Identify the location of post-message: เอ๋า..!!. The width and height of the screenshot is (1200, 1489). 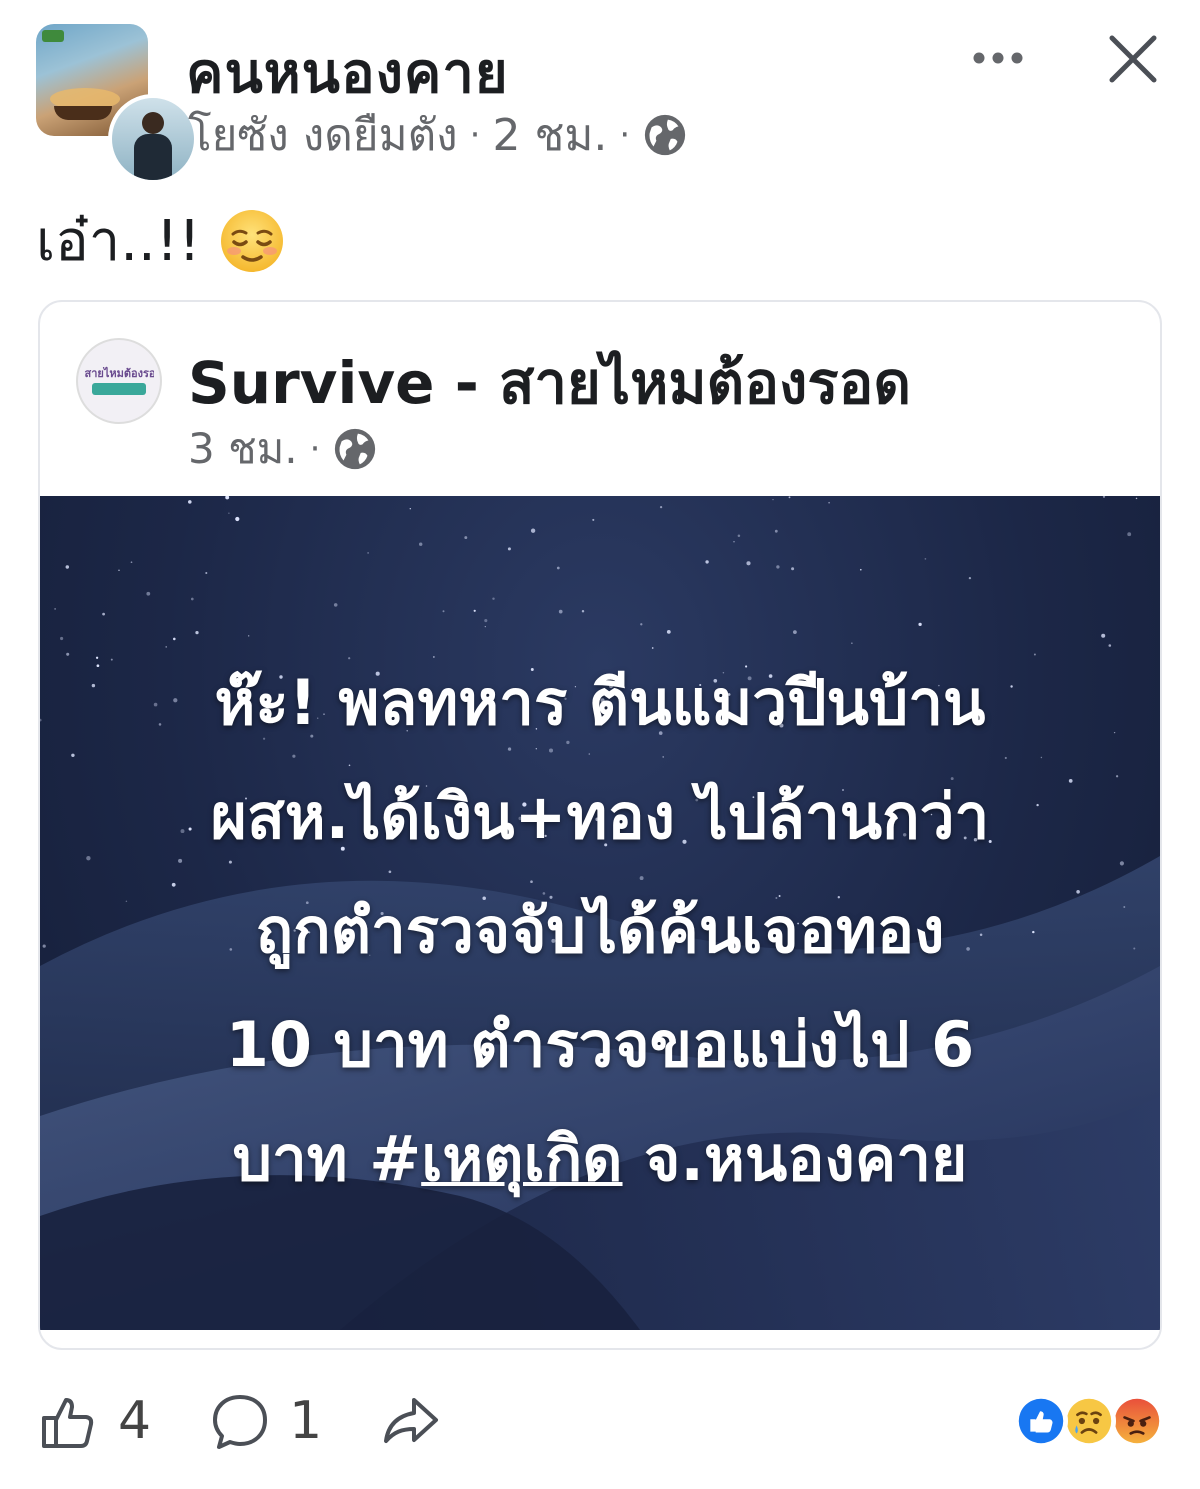
(118, 241).